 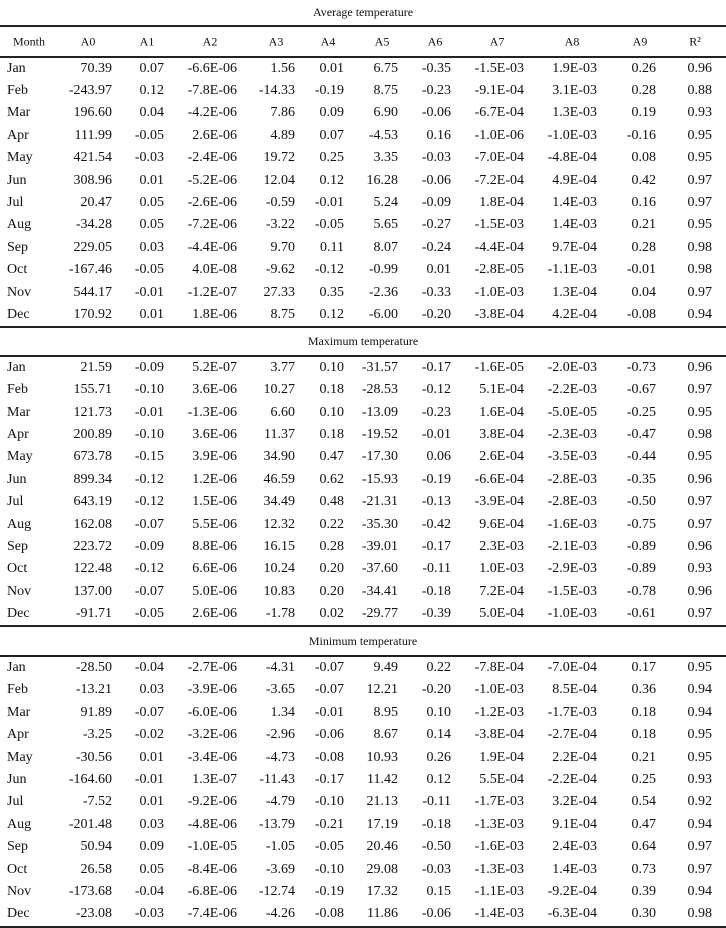 What do you see at coordinates (386, 113) in the screenshot?
I see `value-cell: 6.90` at bounding box center [386, 113].